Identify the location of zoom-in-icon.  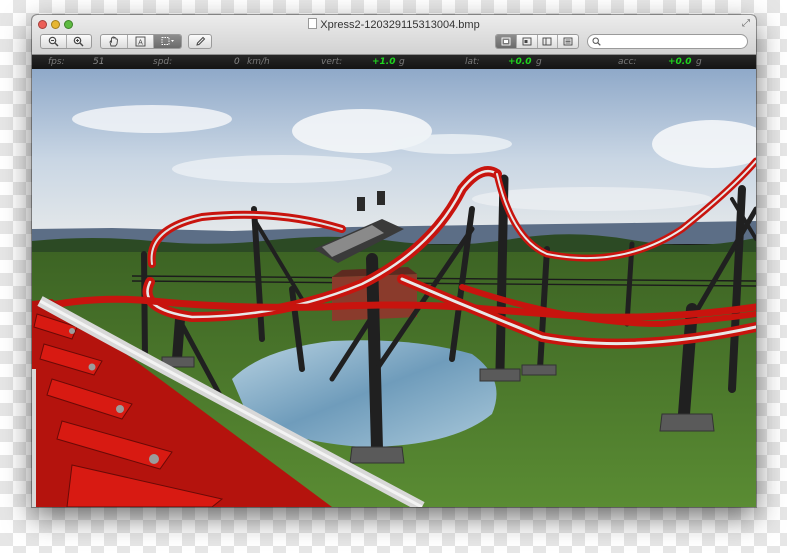
(78, 41).